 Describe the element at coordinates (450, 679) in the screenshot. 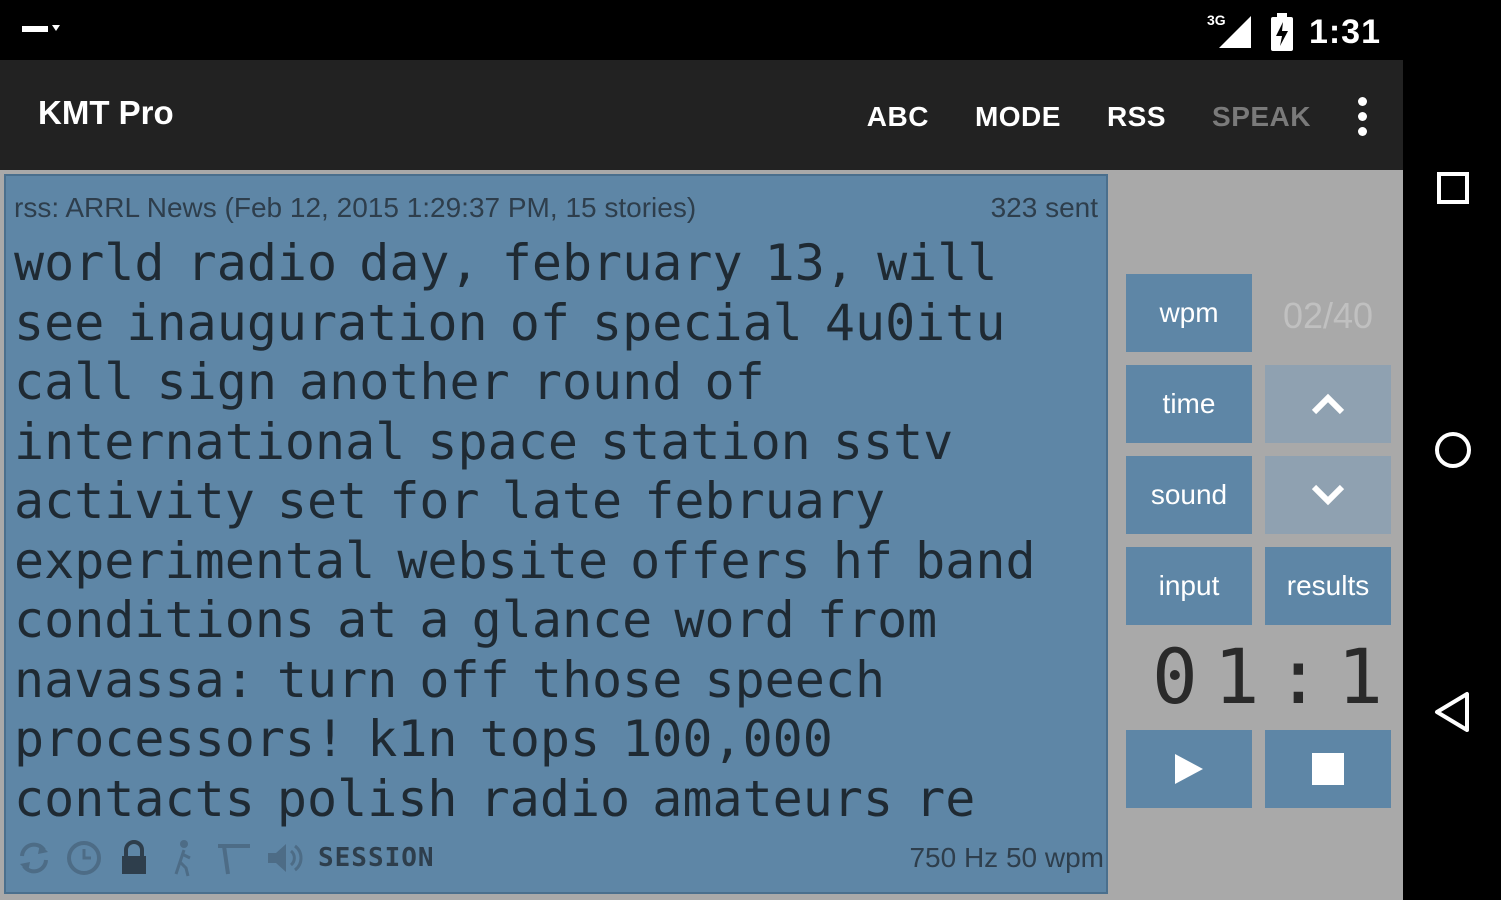

I see `text-line: navassa: turn off those speech` at that location.